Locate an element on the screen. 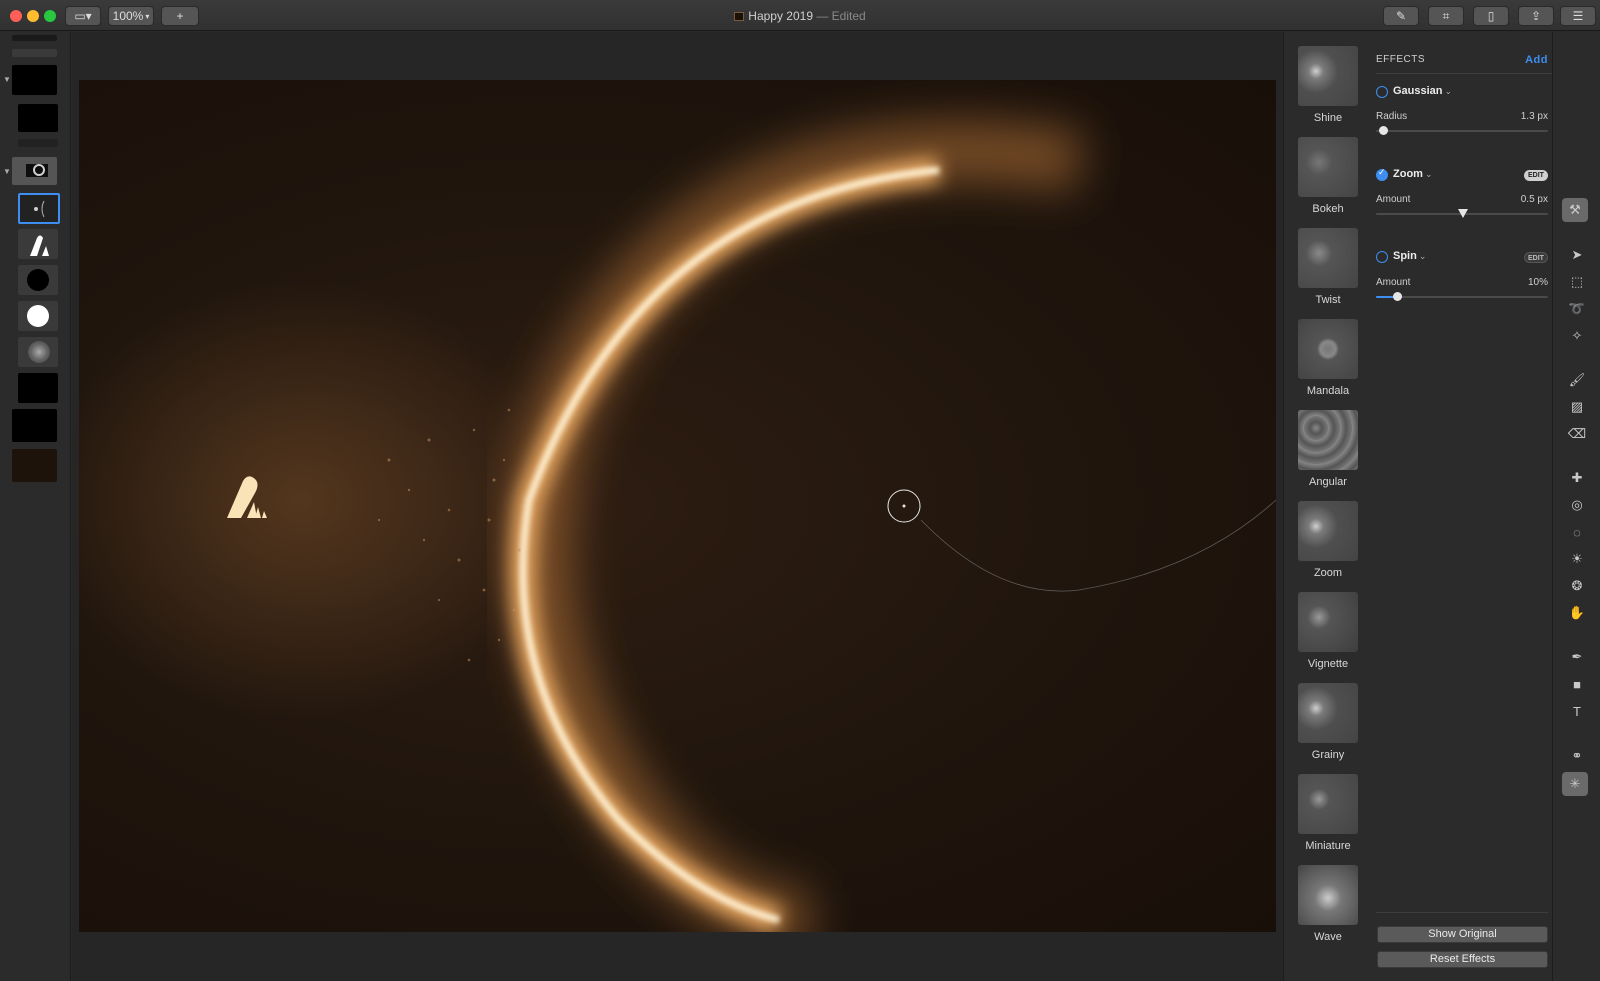  adjust-button: ☰ is located at coordinates (1578, 16).